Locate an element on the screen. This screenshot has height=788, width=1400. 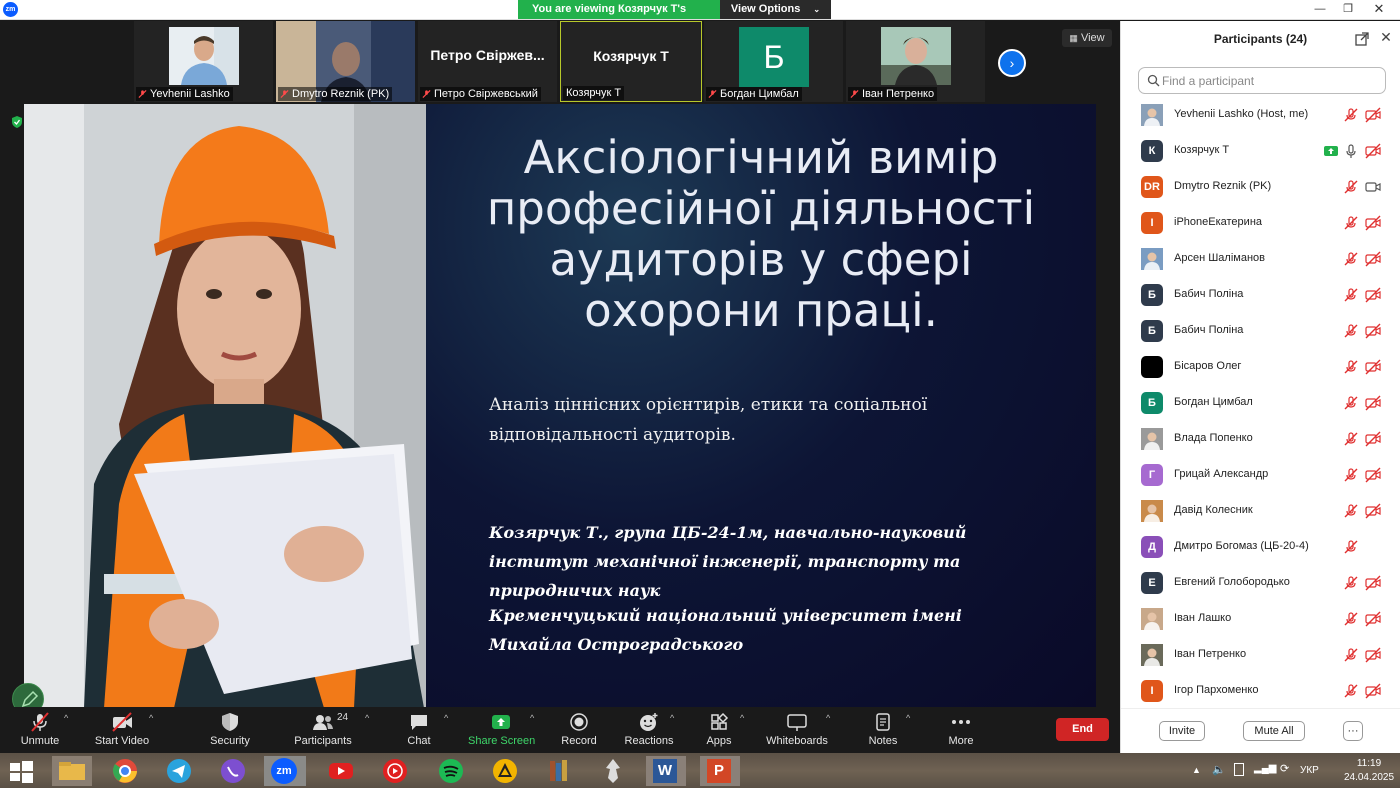
participants-button: 24 Participants ^ is located at coordinates (329, 730).